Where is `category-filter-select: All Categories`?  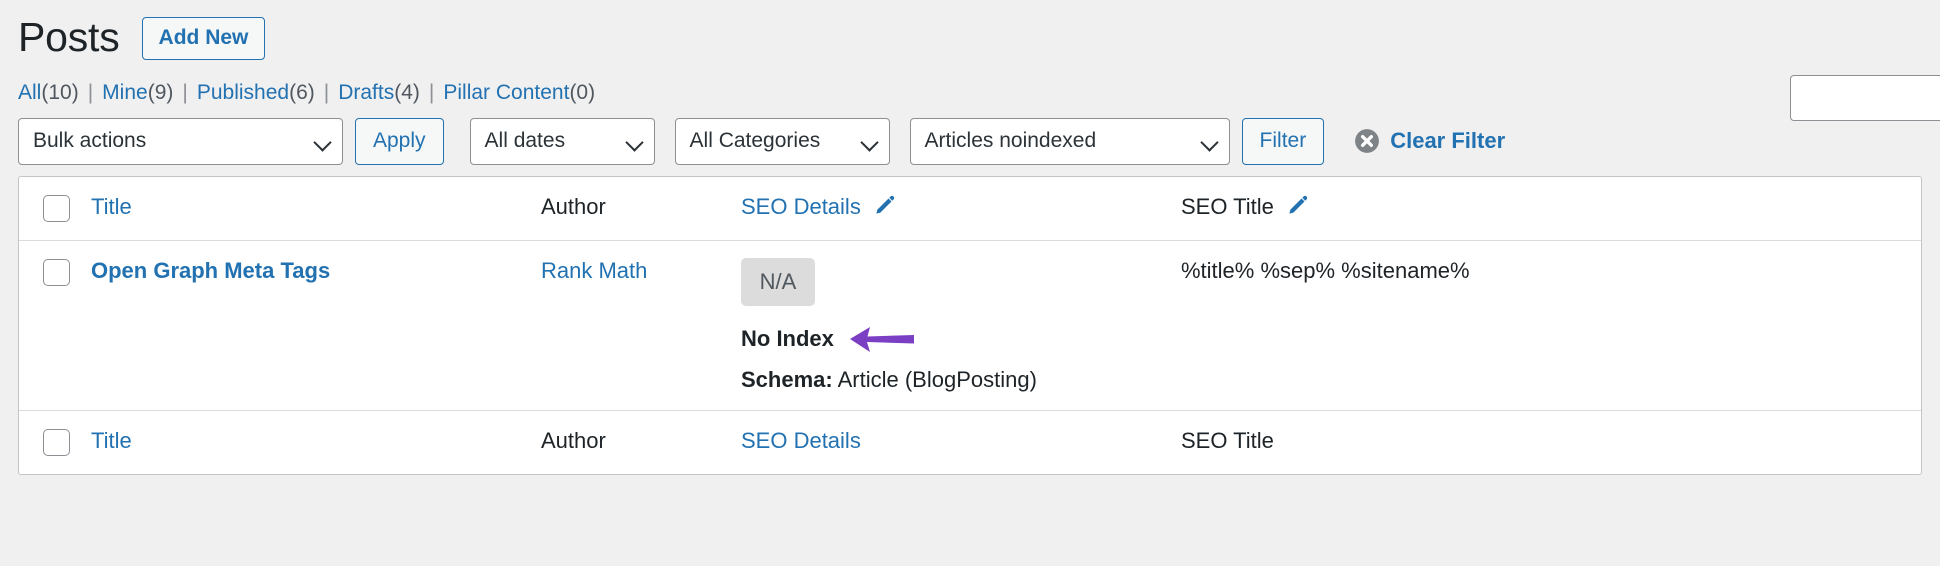 category-filter-select: All Categories is located at coordinates (782, 141).